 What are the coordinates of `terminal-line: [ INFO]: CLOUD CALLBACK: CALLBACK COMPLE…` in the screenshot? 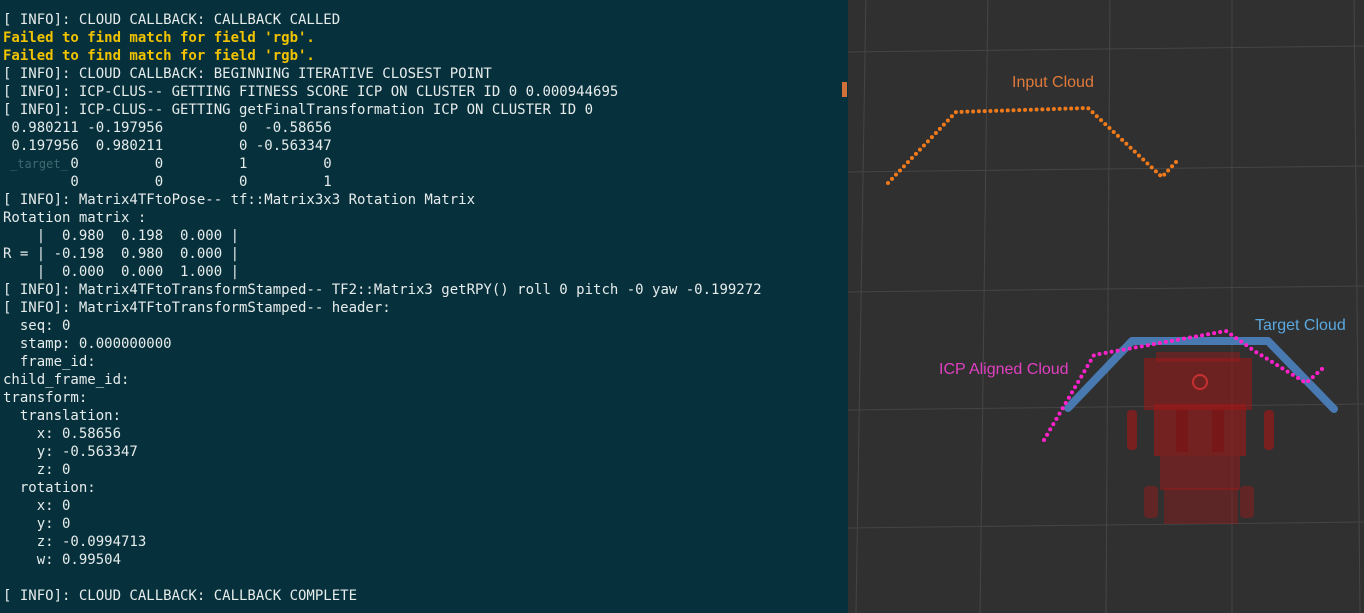 It's located at (180, 596).